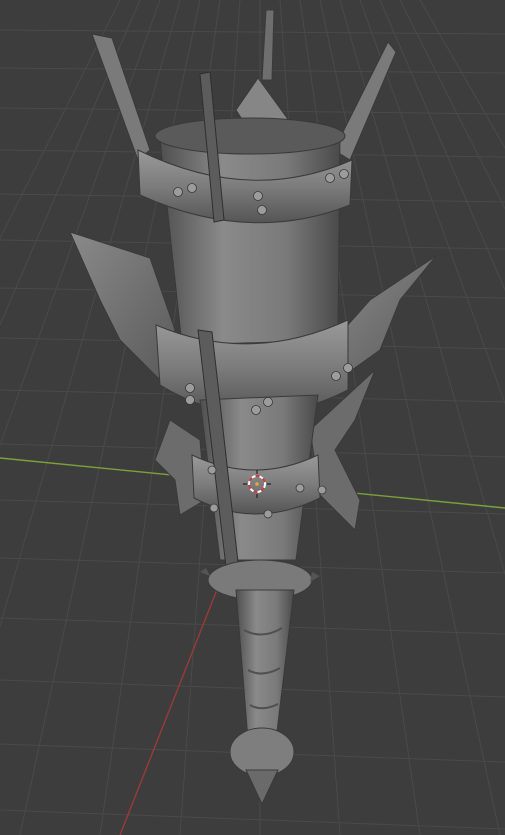 This screenshot has height=835, width=505. Describe the element at coordinates (315, 577) in the screenshot. I see `collar-spike-right` at that location.